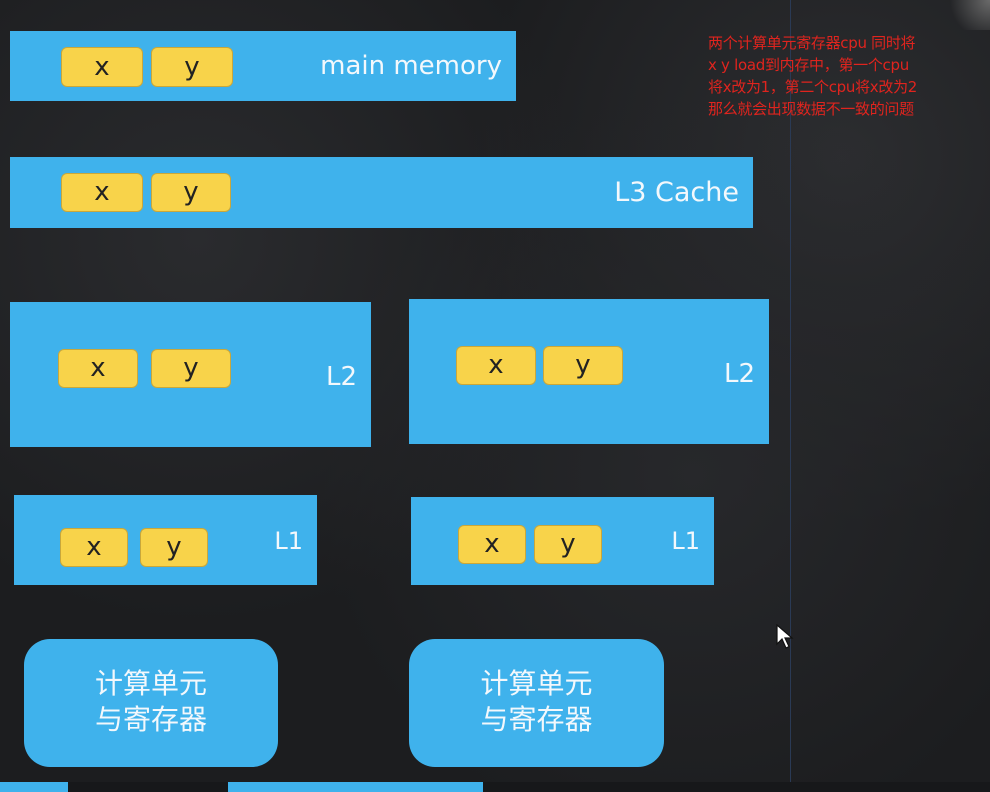 This screenshot has width=990, height=792. I want to click on l1-right-var-x: x, so click(492, 544).